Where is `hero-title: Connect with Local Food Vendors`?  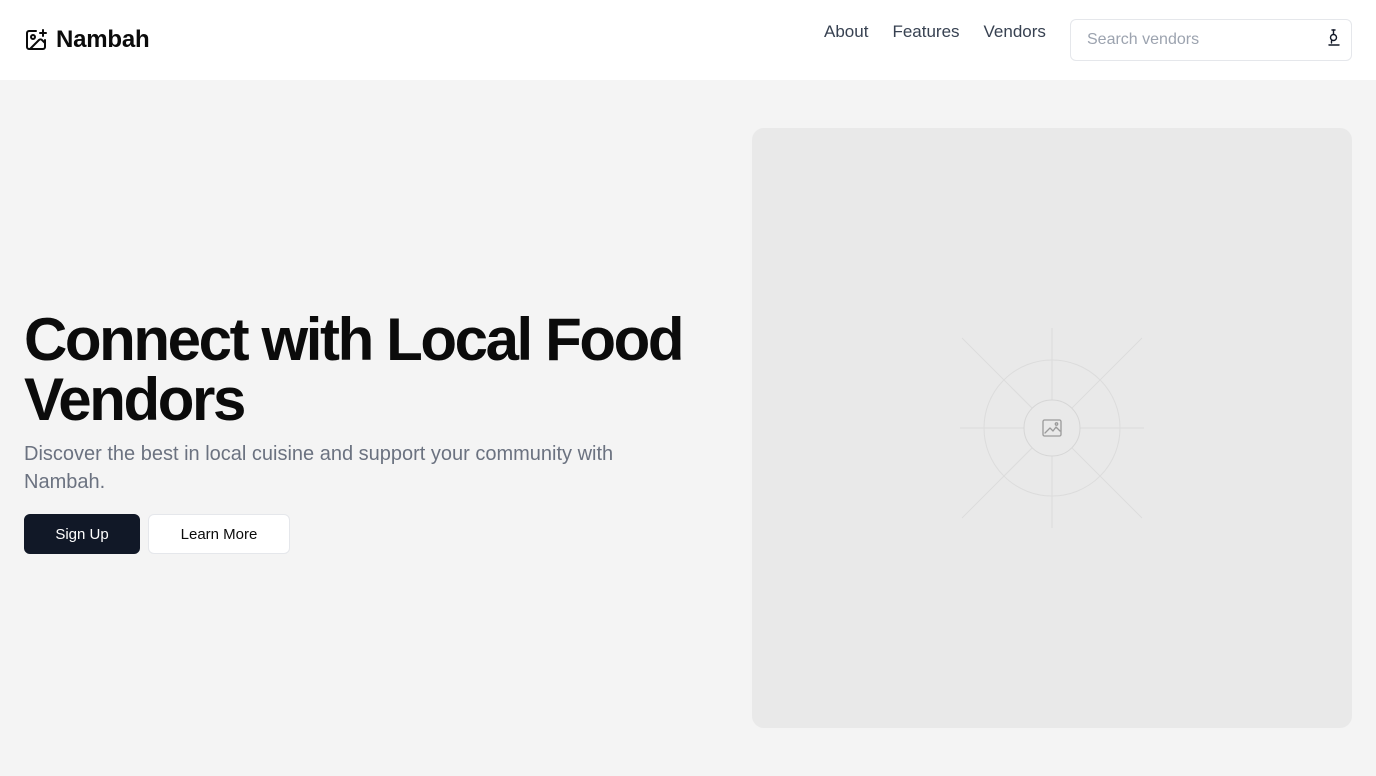
hero-title: Connect with Local Food Vendors is located at coordinates (354, 369).